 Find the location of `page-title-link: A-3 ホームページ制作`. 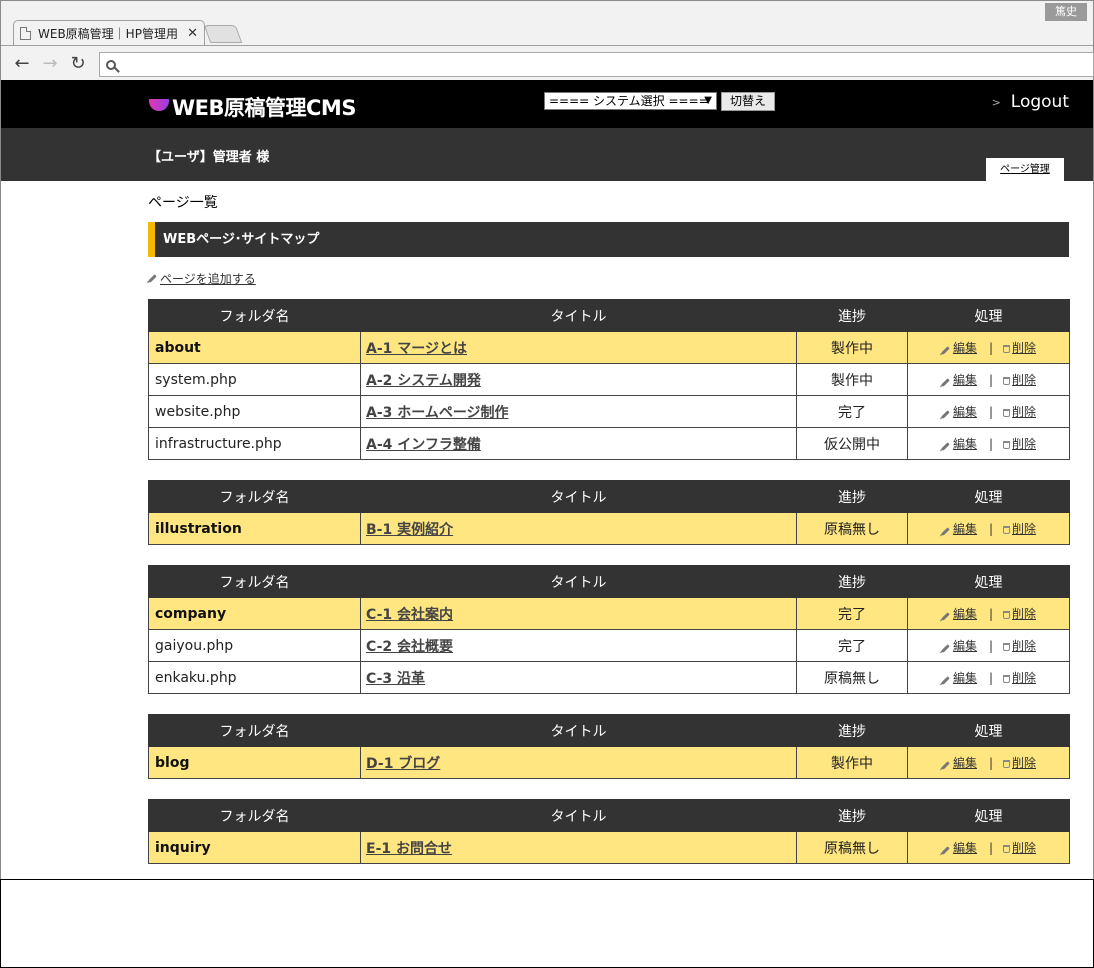

page-title-link: A-3 ホームページ制作 is located at coordinates (437, 413).